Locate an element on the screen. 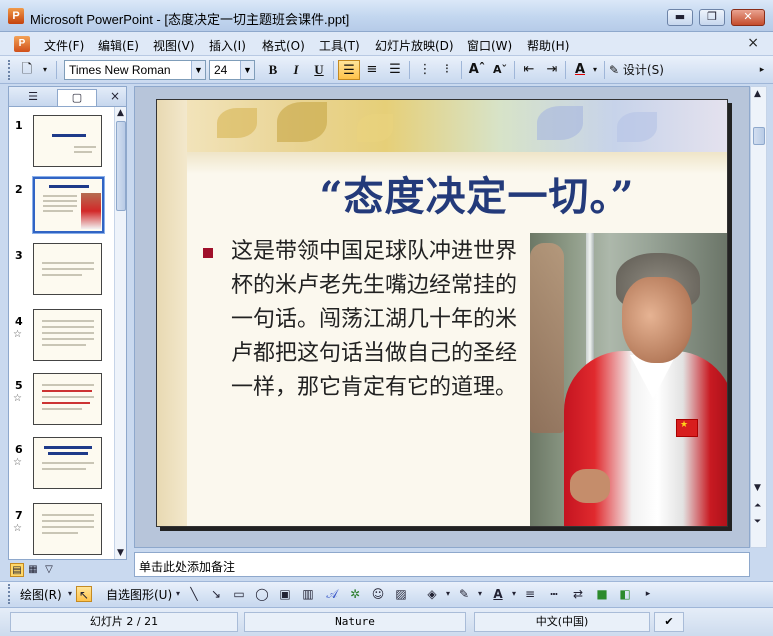  font-name-box: Times New Roman ▼ is located at coordinates (135, 70).